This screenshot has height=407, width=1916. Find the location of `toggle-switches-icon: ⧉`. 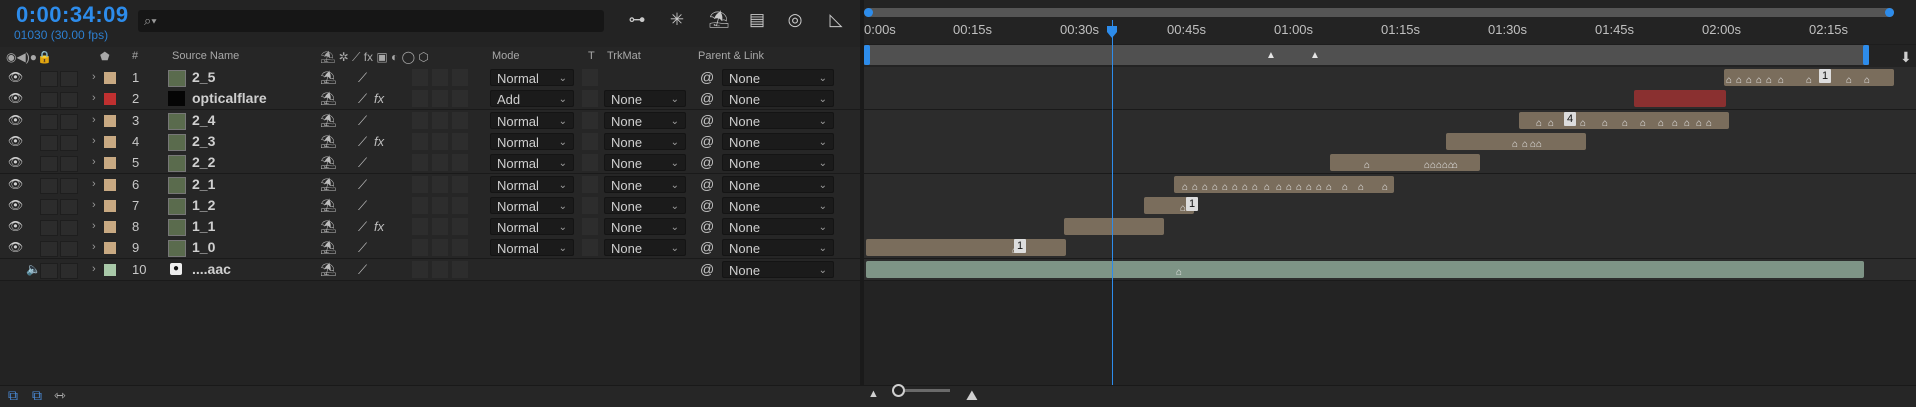

toggle-switches-icon: ⧉ is located at coordinates (13, 395).